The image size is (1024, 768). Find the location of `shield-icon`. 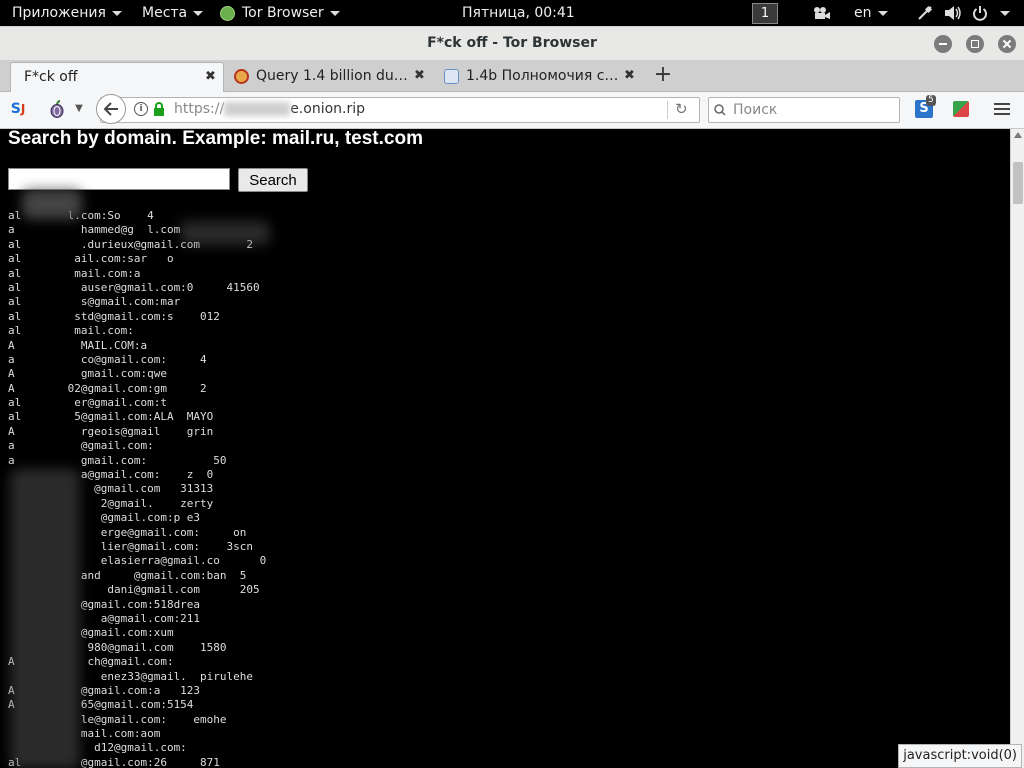

shield-icon is located at coordinates (451, 76).